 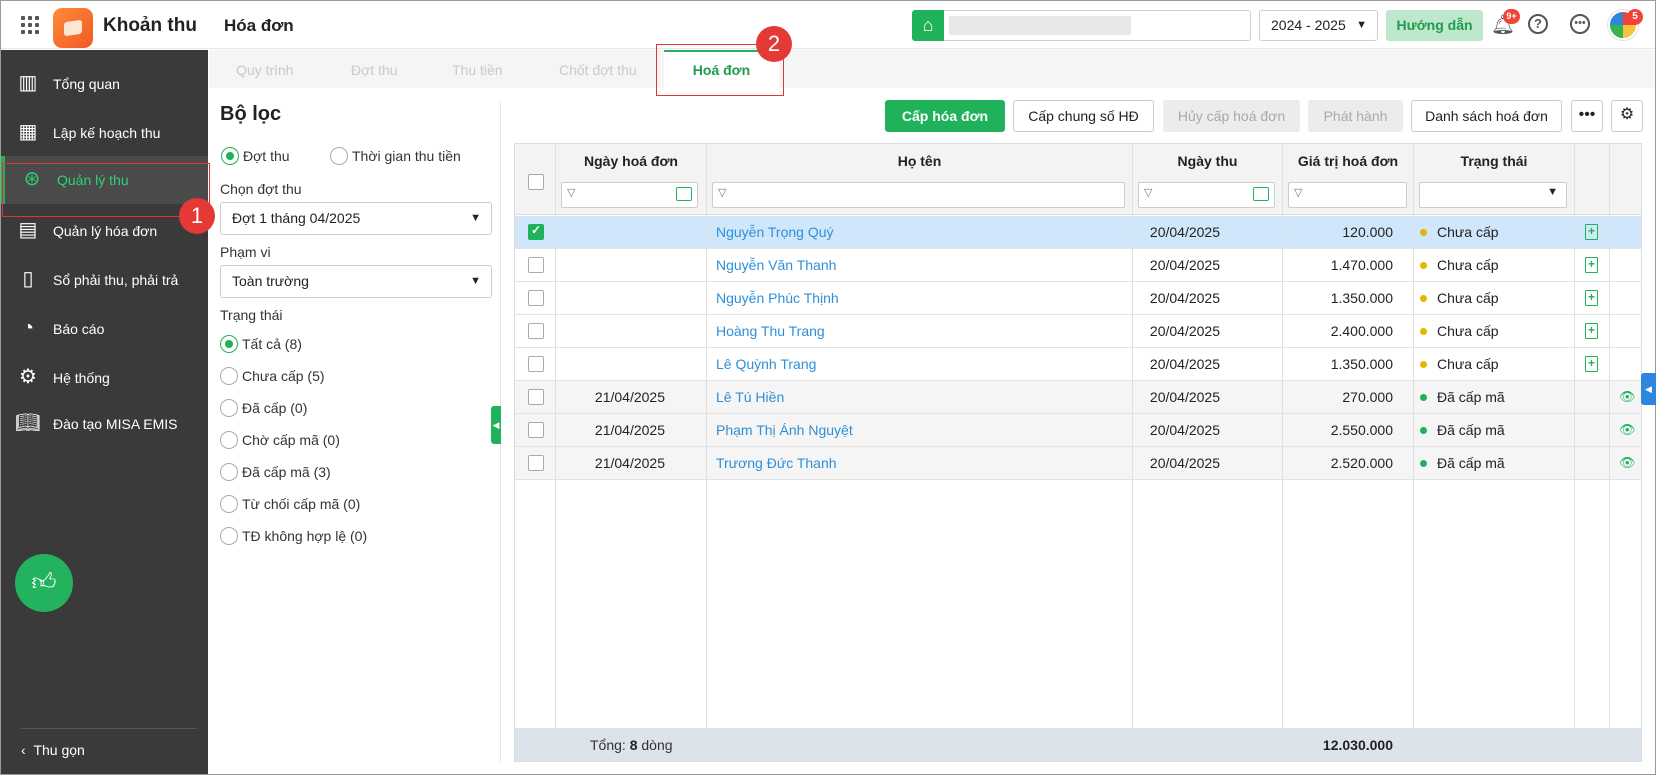 What do you see at coordinates (265, 70) in the screenshot?
I see `tab-process: Quy trình` at bounding box center [265, 70].